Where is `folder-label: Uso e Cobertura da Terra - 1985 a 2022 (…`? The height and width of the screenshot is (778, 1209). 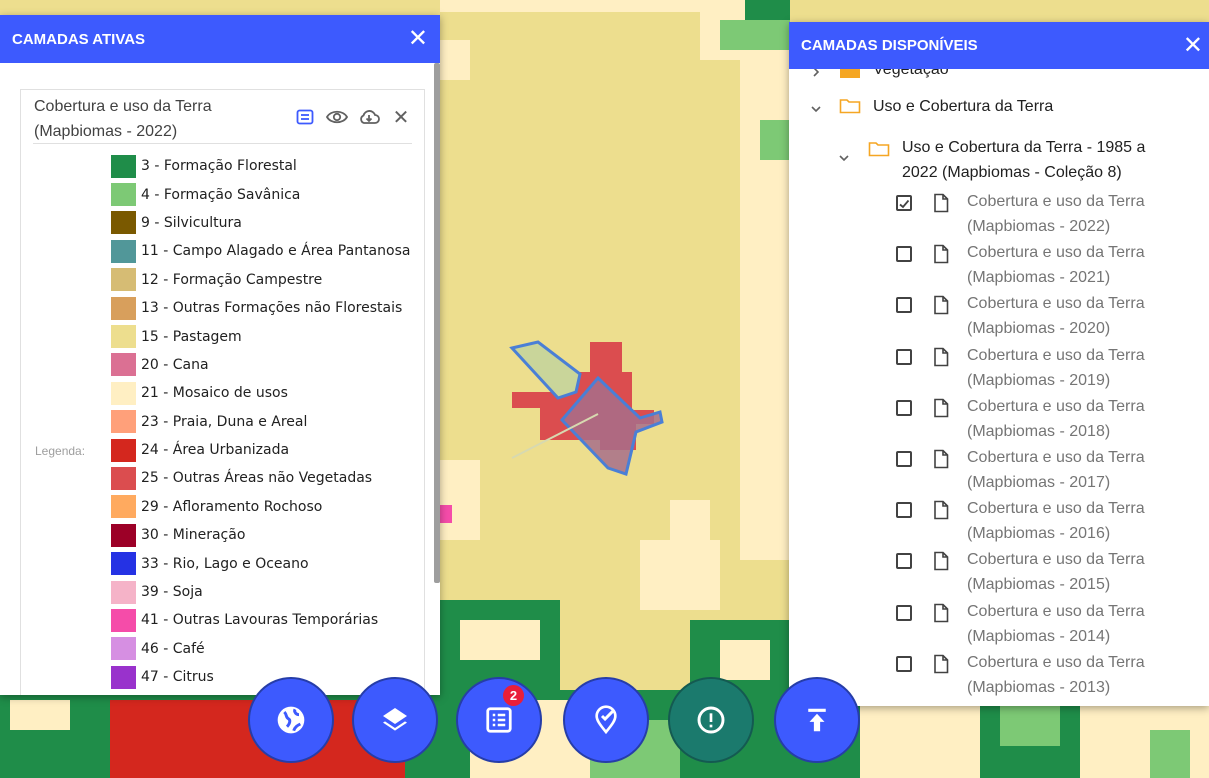
folder-label: Uso e Cobertura da Terra - 1985 a 2022 (… is located at coordinates (1023, 160).